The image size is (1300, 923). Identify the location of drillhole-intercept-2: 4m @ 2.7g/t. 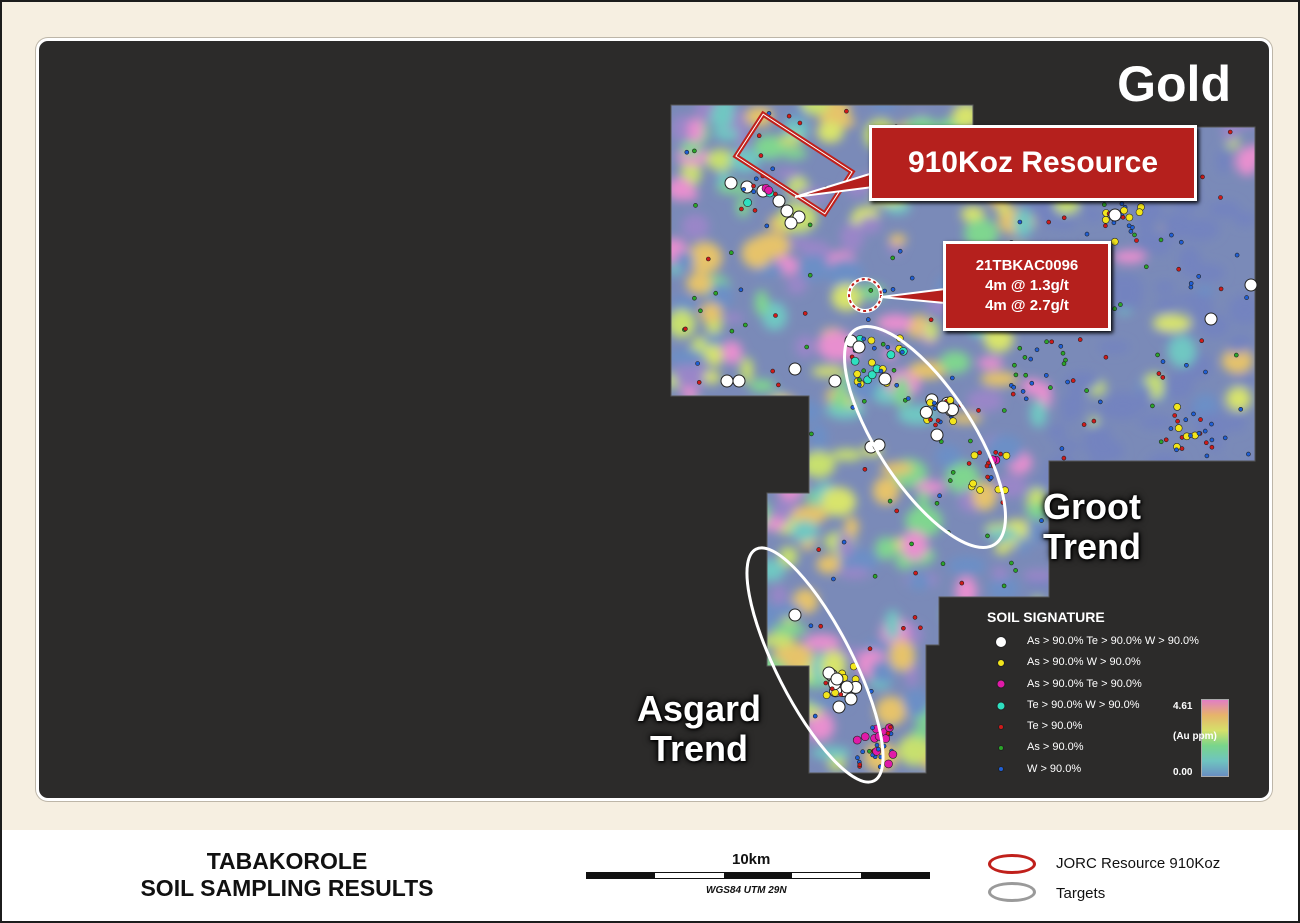
(1027, 305).